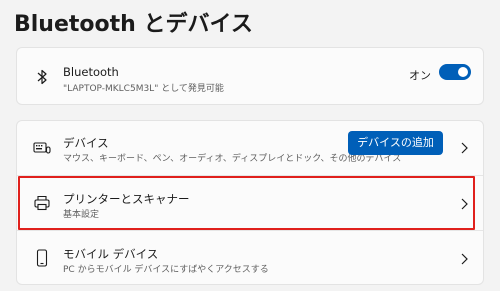 This screenshot has height=291, width=500. I want to click on add-device-button: デバイスの追加, so click(395, 143).